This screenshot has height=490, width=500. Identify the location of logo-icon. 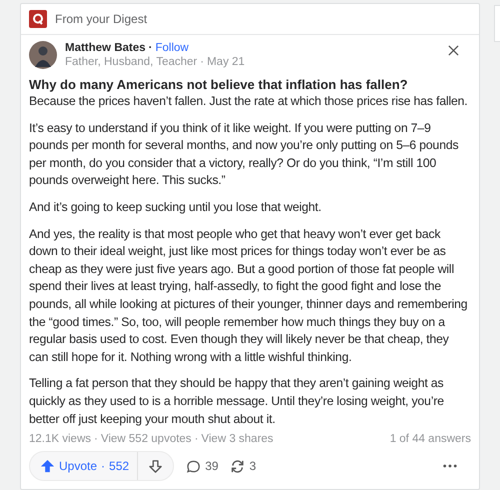
(38, 19).